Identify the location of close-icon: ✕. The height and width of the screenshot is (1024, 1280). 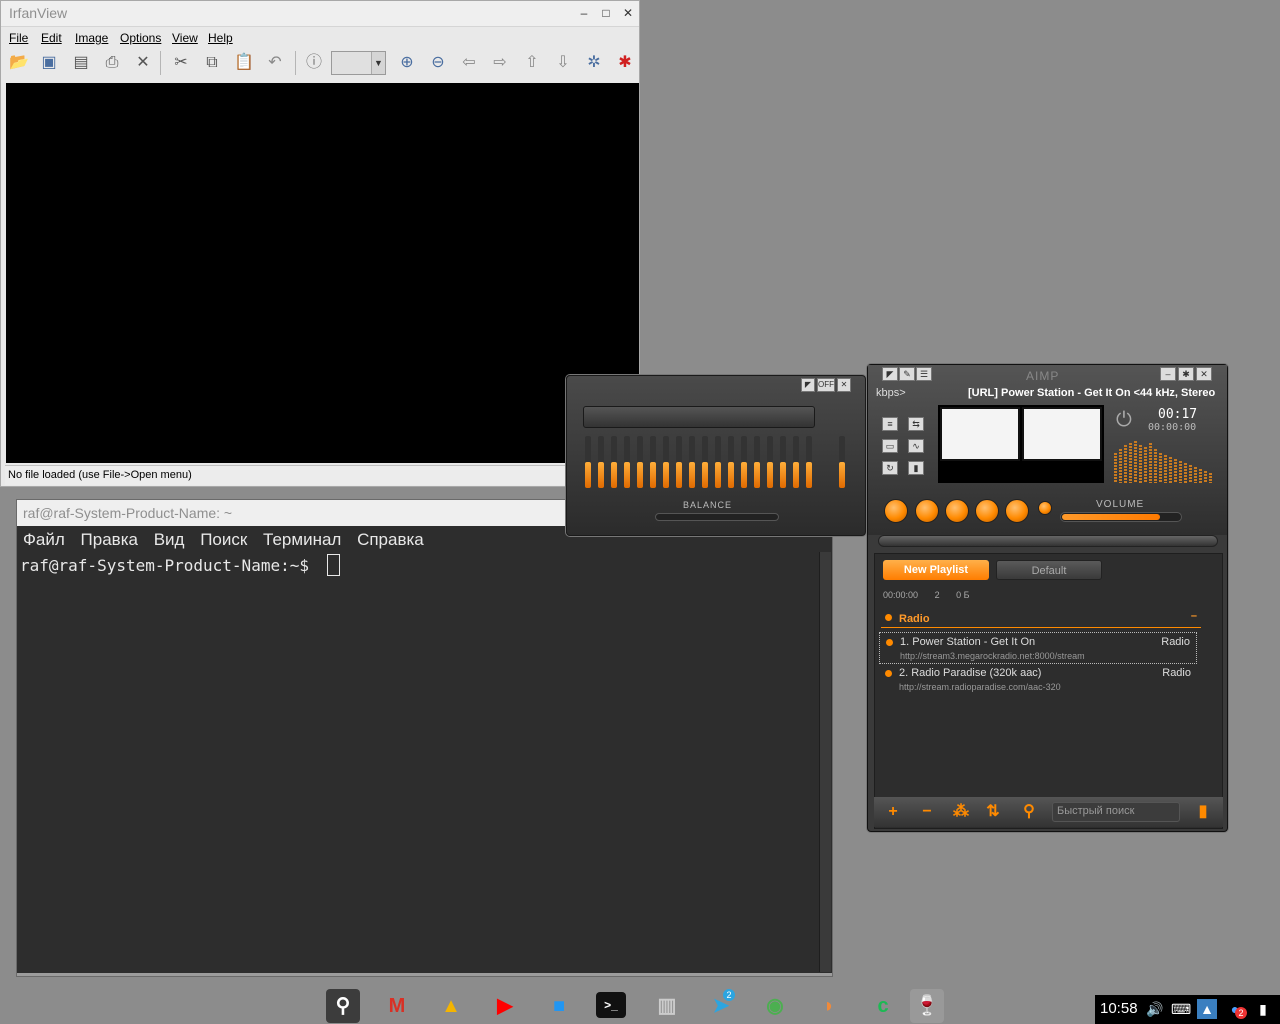
(844, 385).